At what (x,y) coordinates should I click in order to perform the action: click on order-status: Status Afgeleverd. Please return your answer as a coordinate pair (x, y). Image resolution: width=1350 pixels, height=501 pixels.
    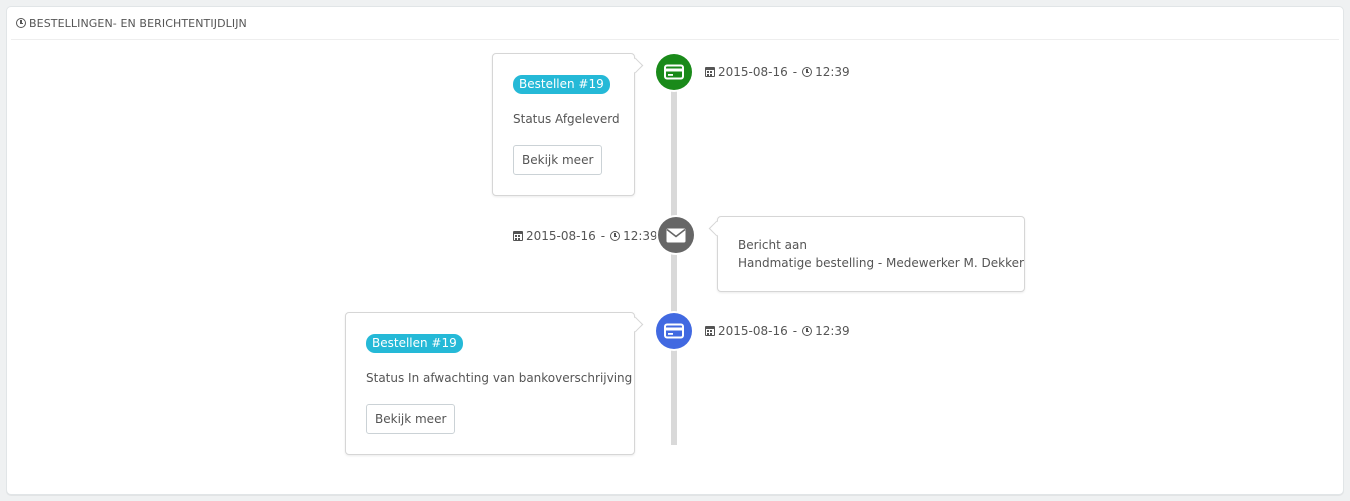
    Looking at the image, I should click on (566, 119).